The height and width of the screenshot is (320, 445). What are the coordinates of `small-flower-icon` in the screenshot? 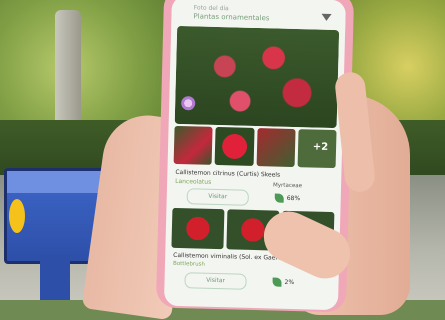 It's located at (188, 103).